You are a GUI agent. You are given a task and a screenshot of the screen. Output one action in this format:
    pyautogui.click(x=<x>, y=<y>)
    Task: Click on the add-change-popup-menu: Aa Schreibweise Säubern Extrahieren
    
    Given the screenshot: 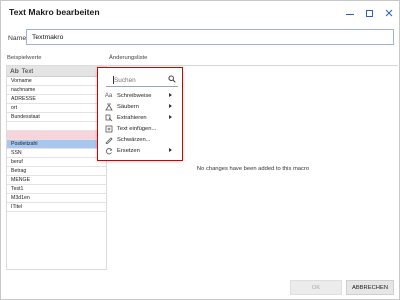 What is the action you would take?
    pyautogui.click(x=140, y=114)
    